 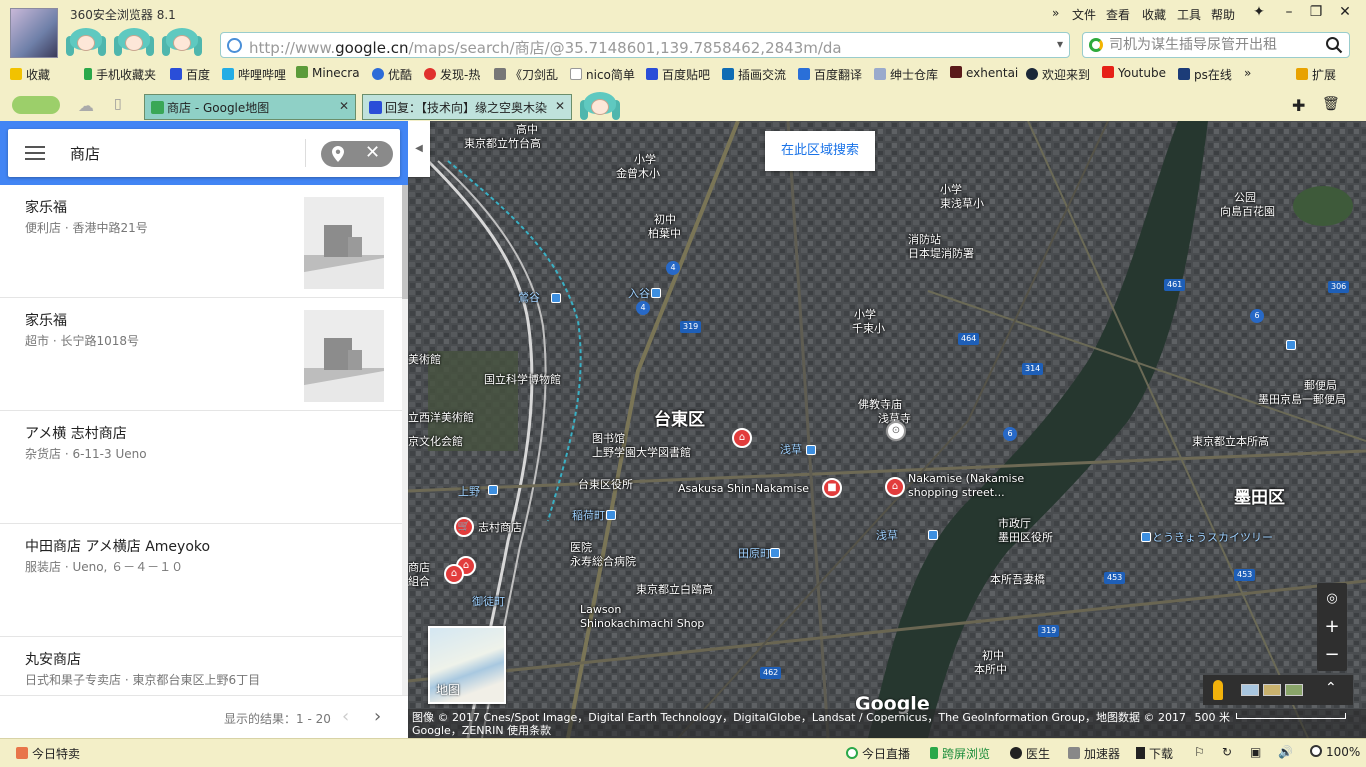 What do you see at coordinates (254, 74) in the screenshot?
I see `bookmark-bilibili: 哔哩哔哩` at bounding box center [254, 74].